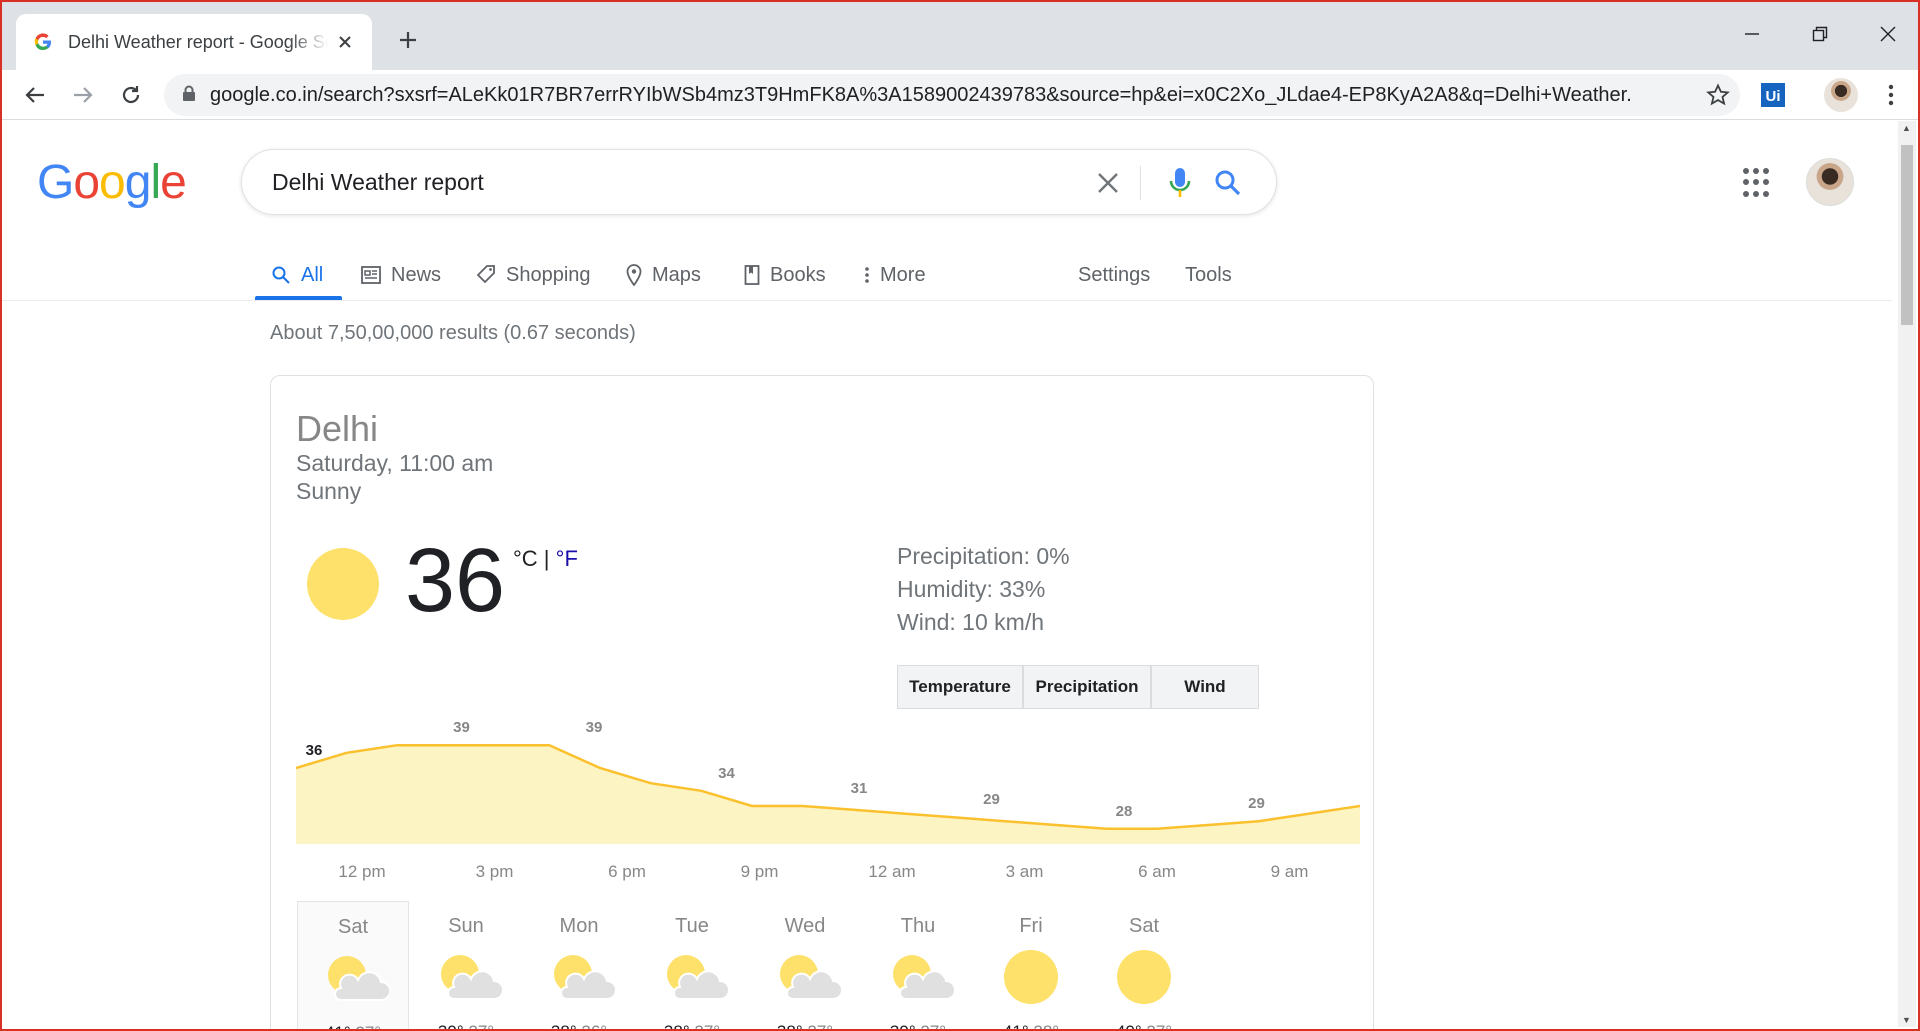  I want to click on search-divider, so click(1140, 183).